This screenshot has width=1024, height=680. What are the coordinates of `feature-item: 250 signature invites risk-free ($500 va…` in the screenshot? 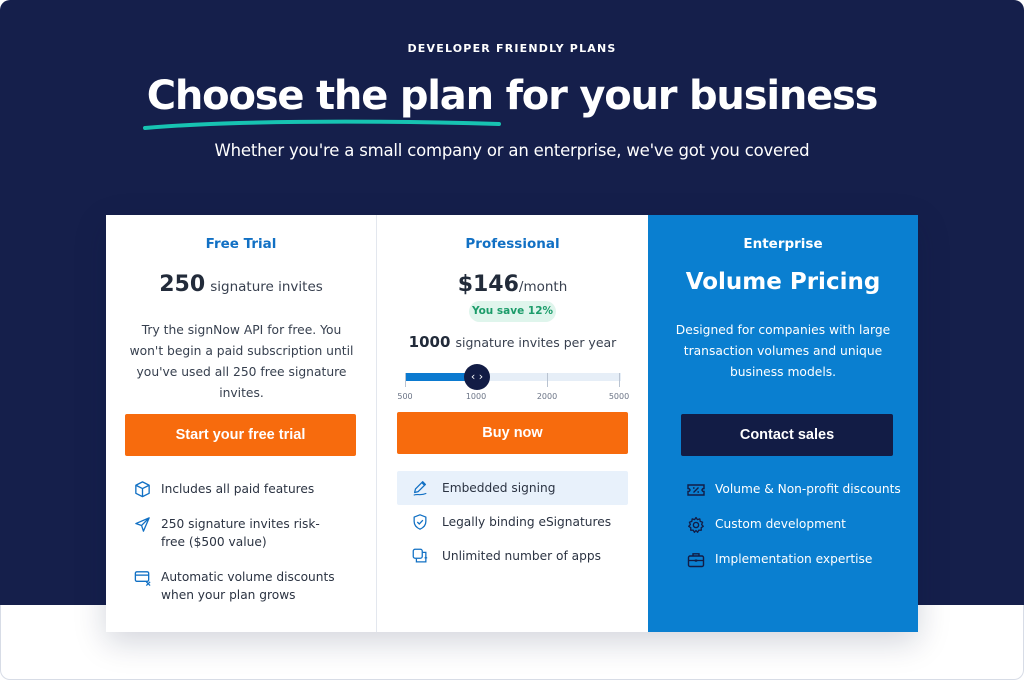 It's located at (241, 541).